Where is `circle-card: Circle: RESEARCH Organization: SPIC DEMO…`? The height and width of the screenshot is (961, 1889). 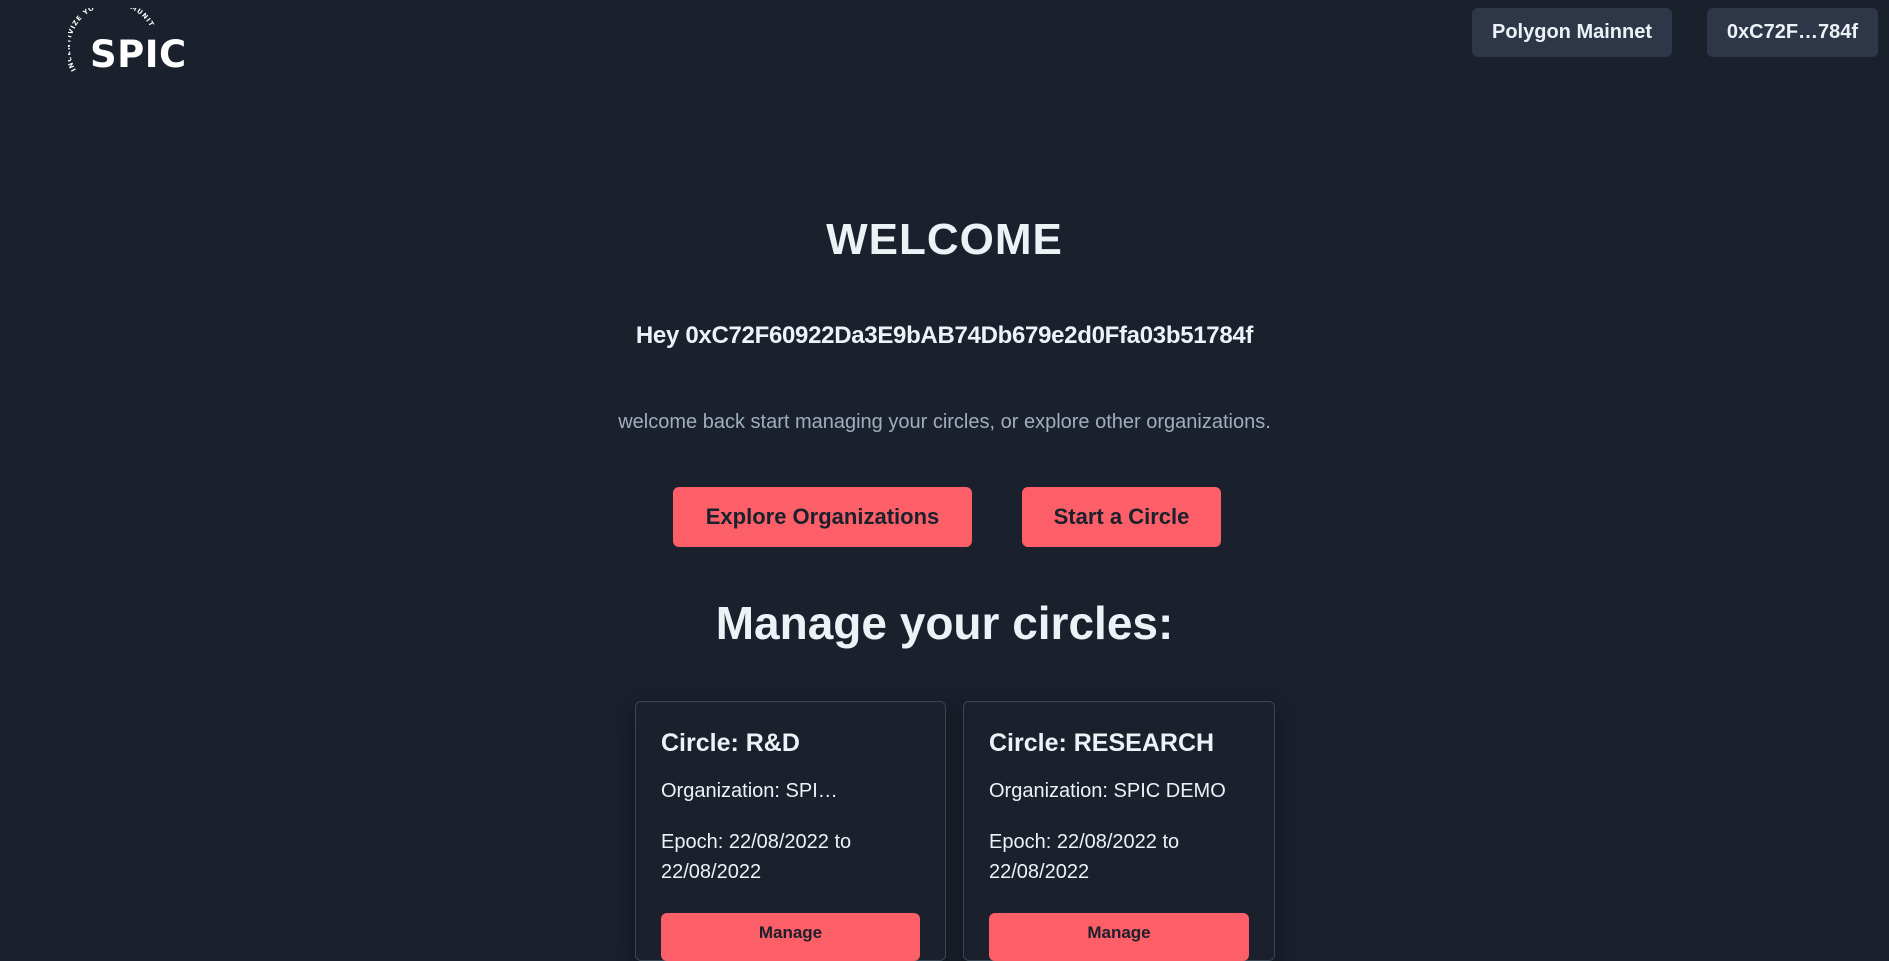
circle-card: Circle: RESEARCH Organization: SPIC DEMO… is located at coordinates (1119, 831).